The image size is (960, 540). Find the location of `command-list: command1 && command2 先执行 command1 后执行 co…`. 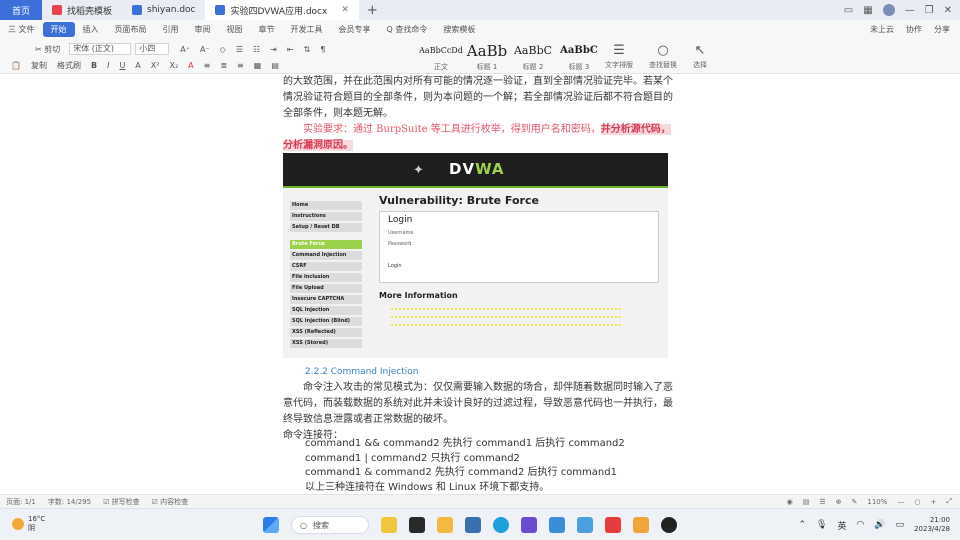

command-list: command1 && command2 先执行 command1 后执行 co… is located at coordinates (465, 466).